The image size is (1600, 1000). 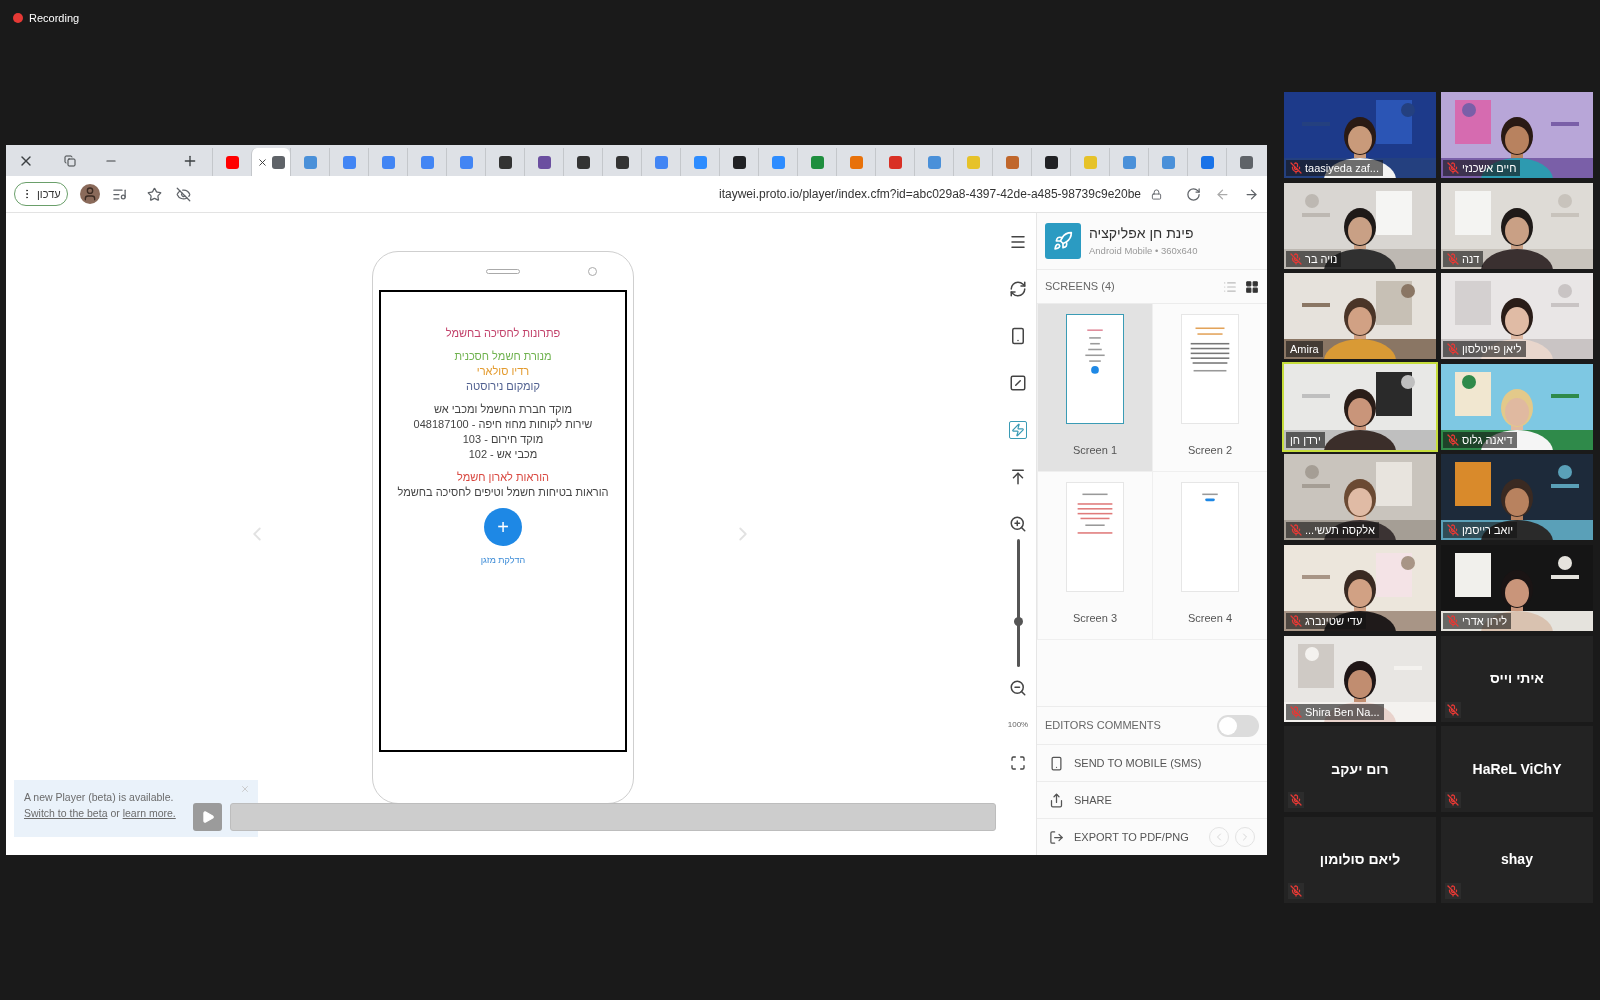 What do you see at coordinates (1152, 762) in the screenshot?
I see `panel-action: SEND TO MOBILE (SMS)` at bounding box center [1152, 762].